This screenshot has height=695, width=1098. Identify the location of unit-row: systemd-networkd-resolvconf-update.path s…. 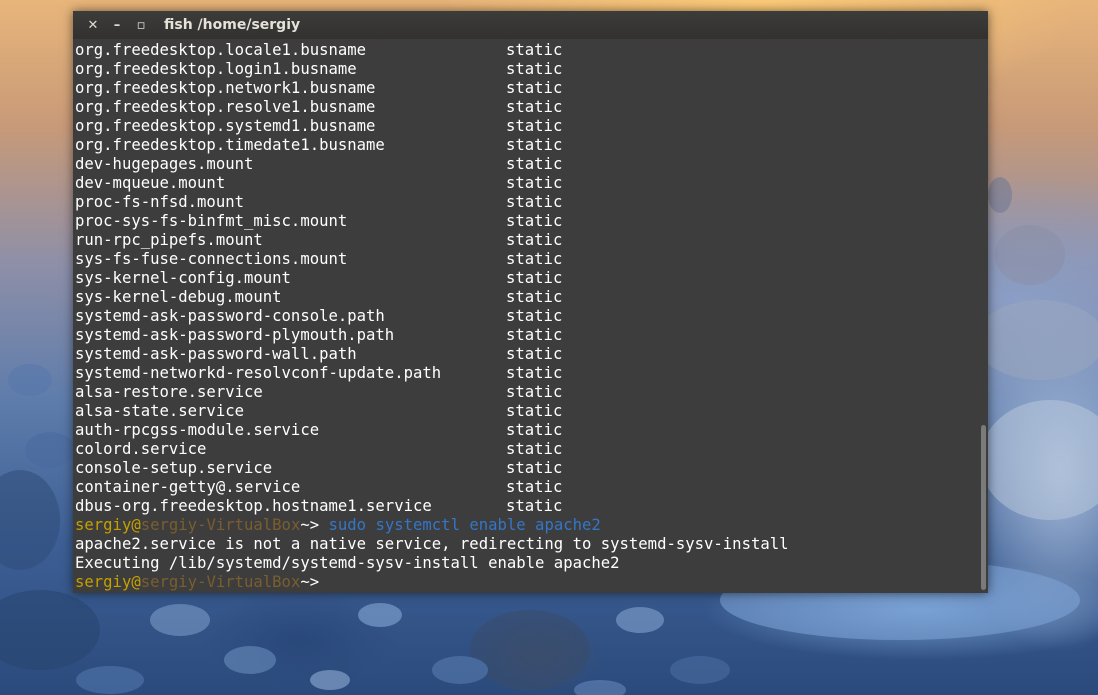
(522, 373).